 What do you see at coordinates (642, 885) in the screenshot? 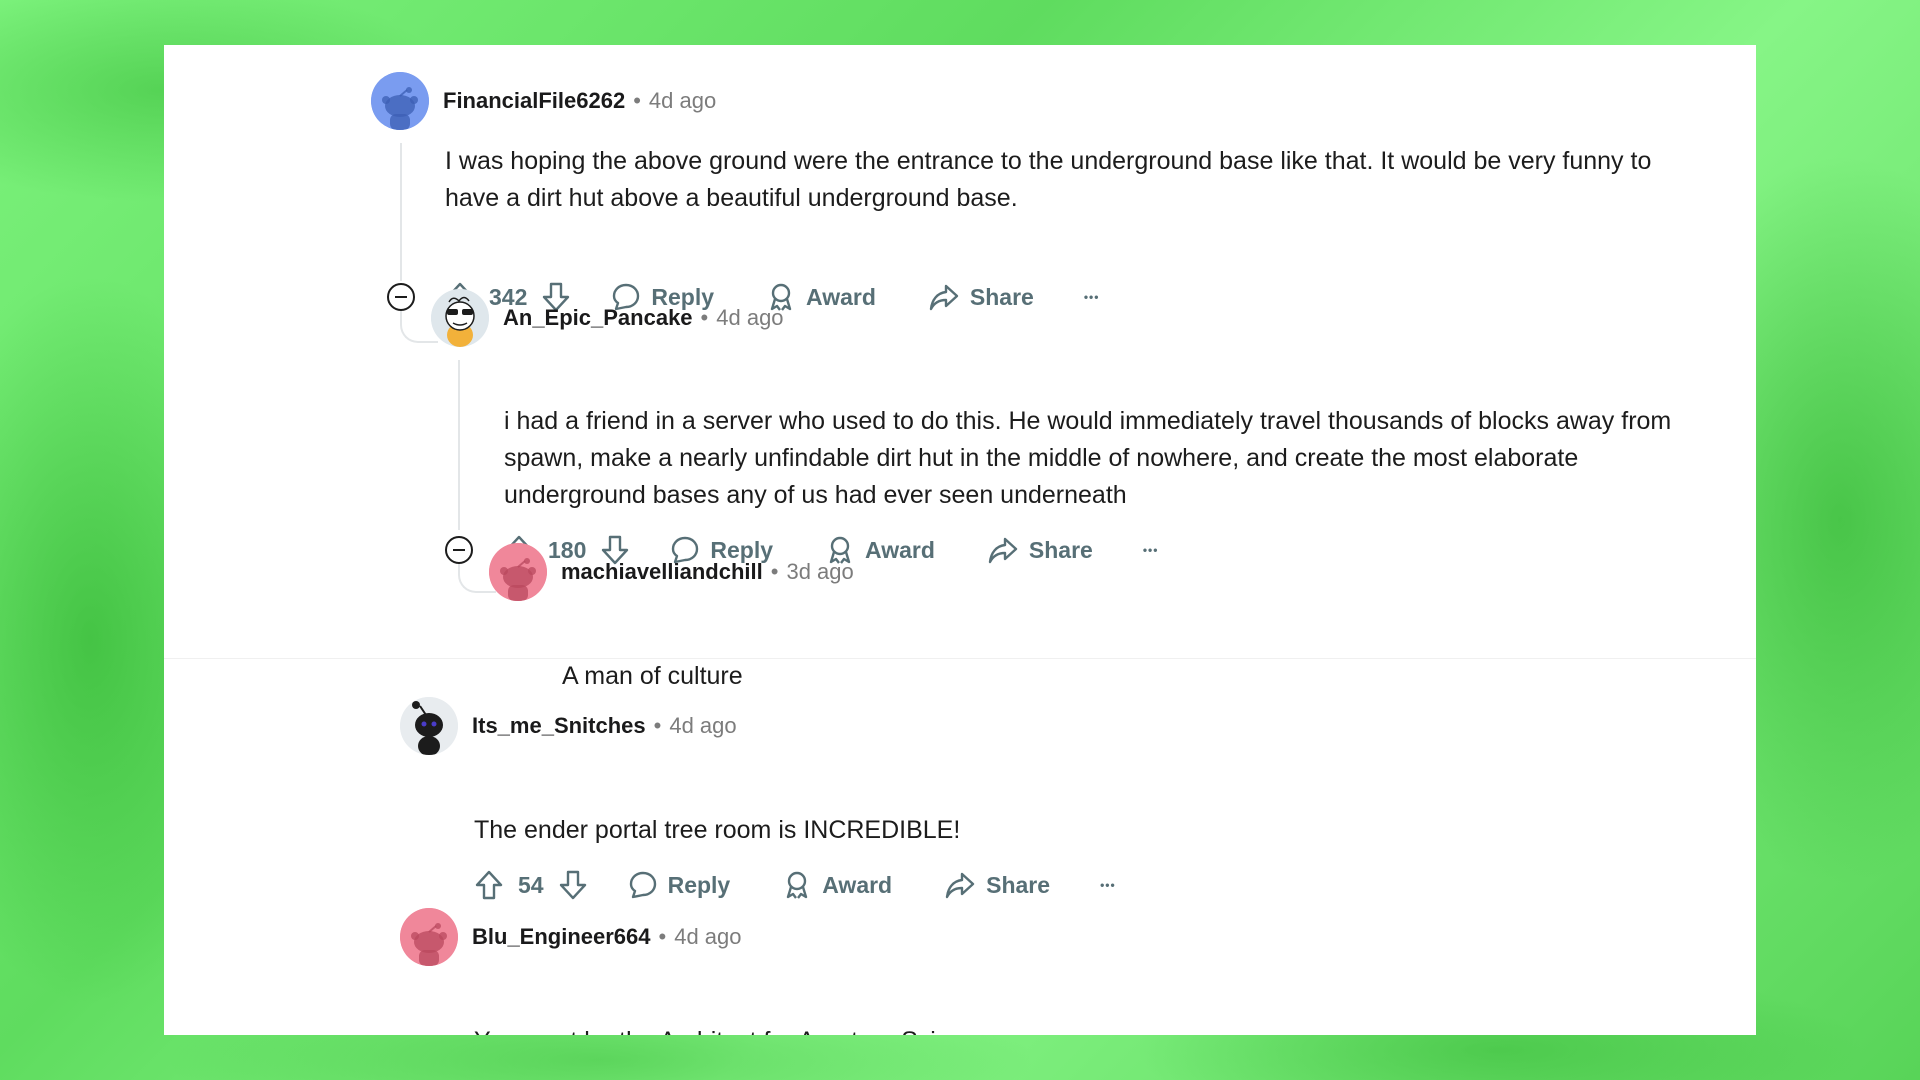
I see `speech-bubble-icon` at bounding box center [642, 885].